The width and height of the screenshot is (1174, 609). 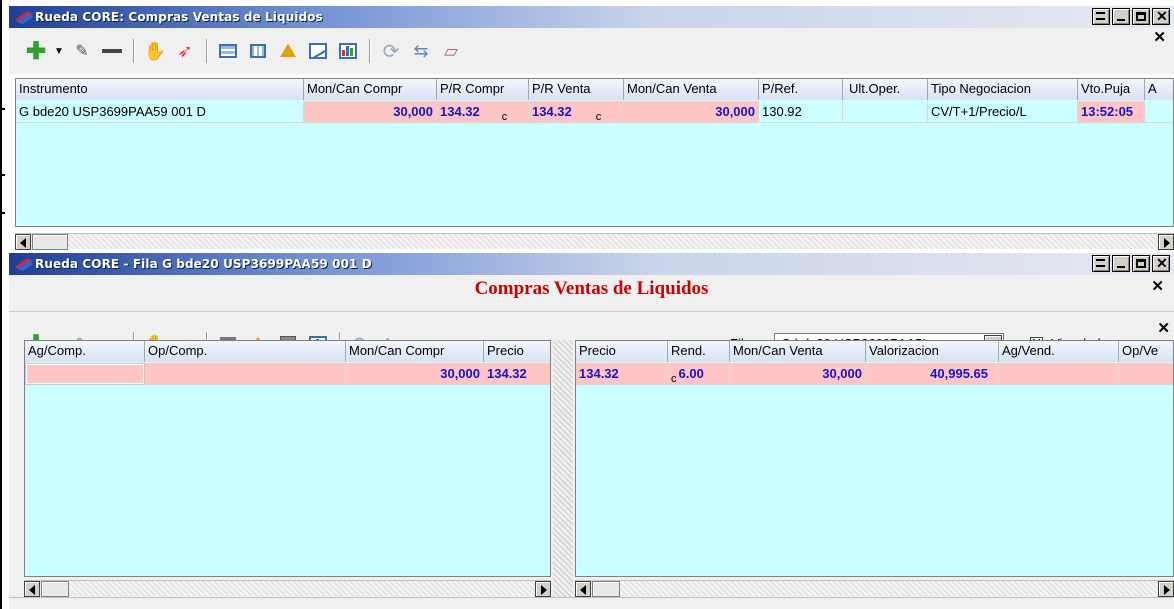 I want to click on grid-icon, so click(x=258, y=51).